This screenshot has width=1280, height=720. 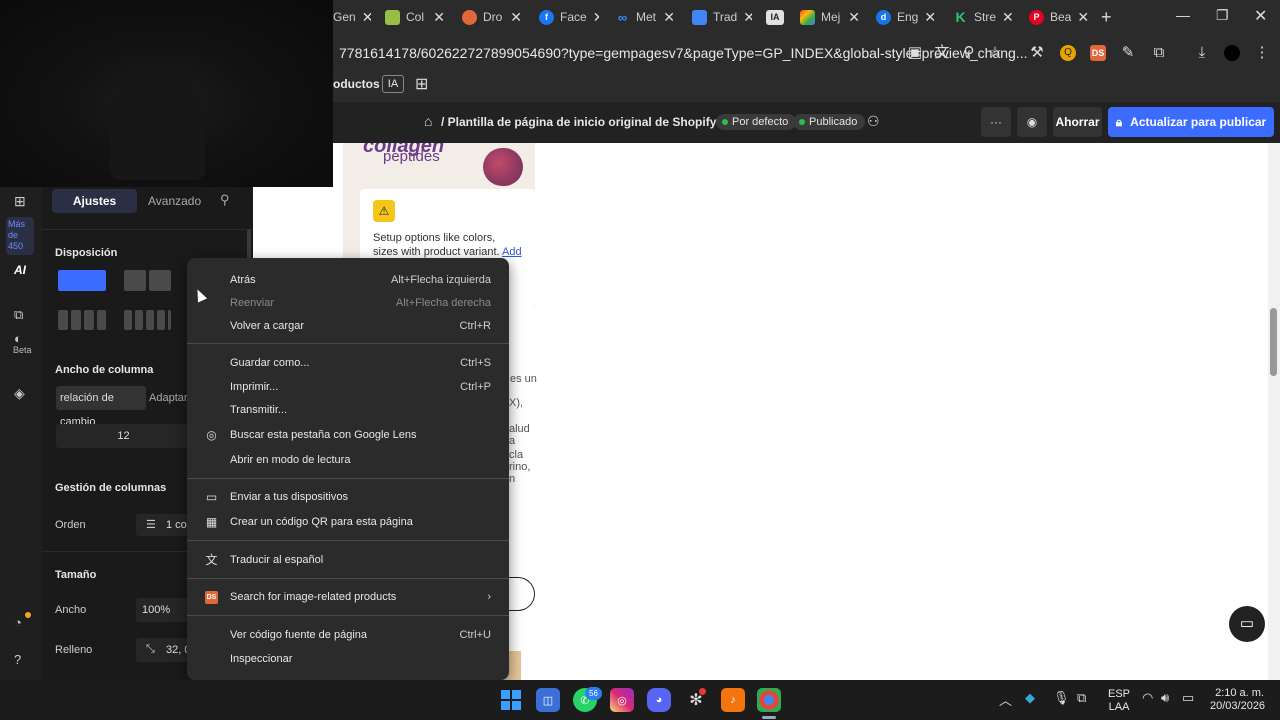 What do you see at coordinates (421, 84) in the screenshot?
I see `apps-grid-icon: ⊞` at bounding box center [421, 84].